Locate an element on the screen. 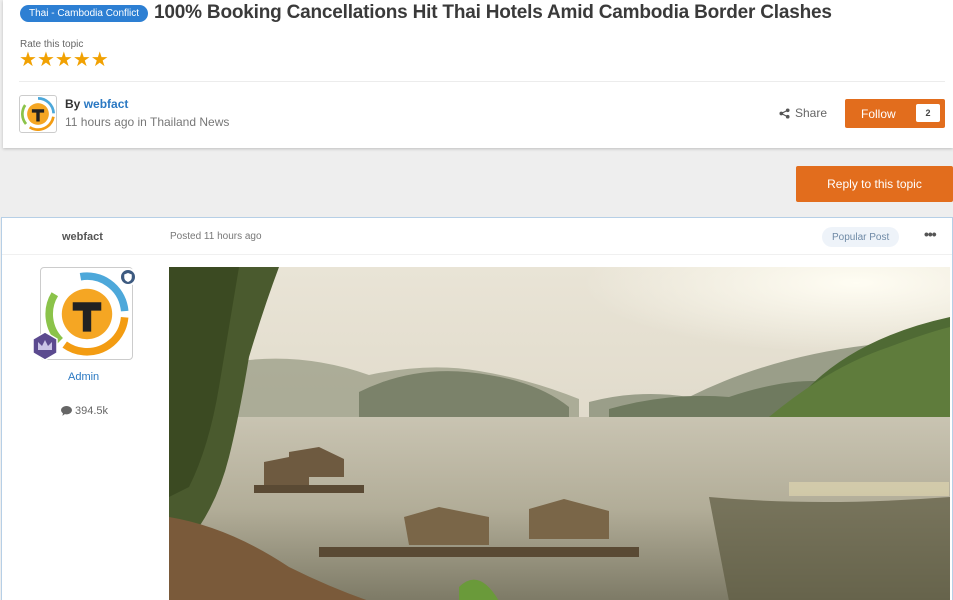 The height and width of the screenshot is (600, 953). author-avatar is located at coordinates (38, 114).